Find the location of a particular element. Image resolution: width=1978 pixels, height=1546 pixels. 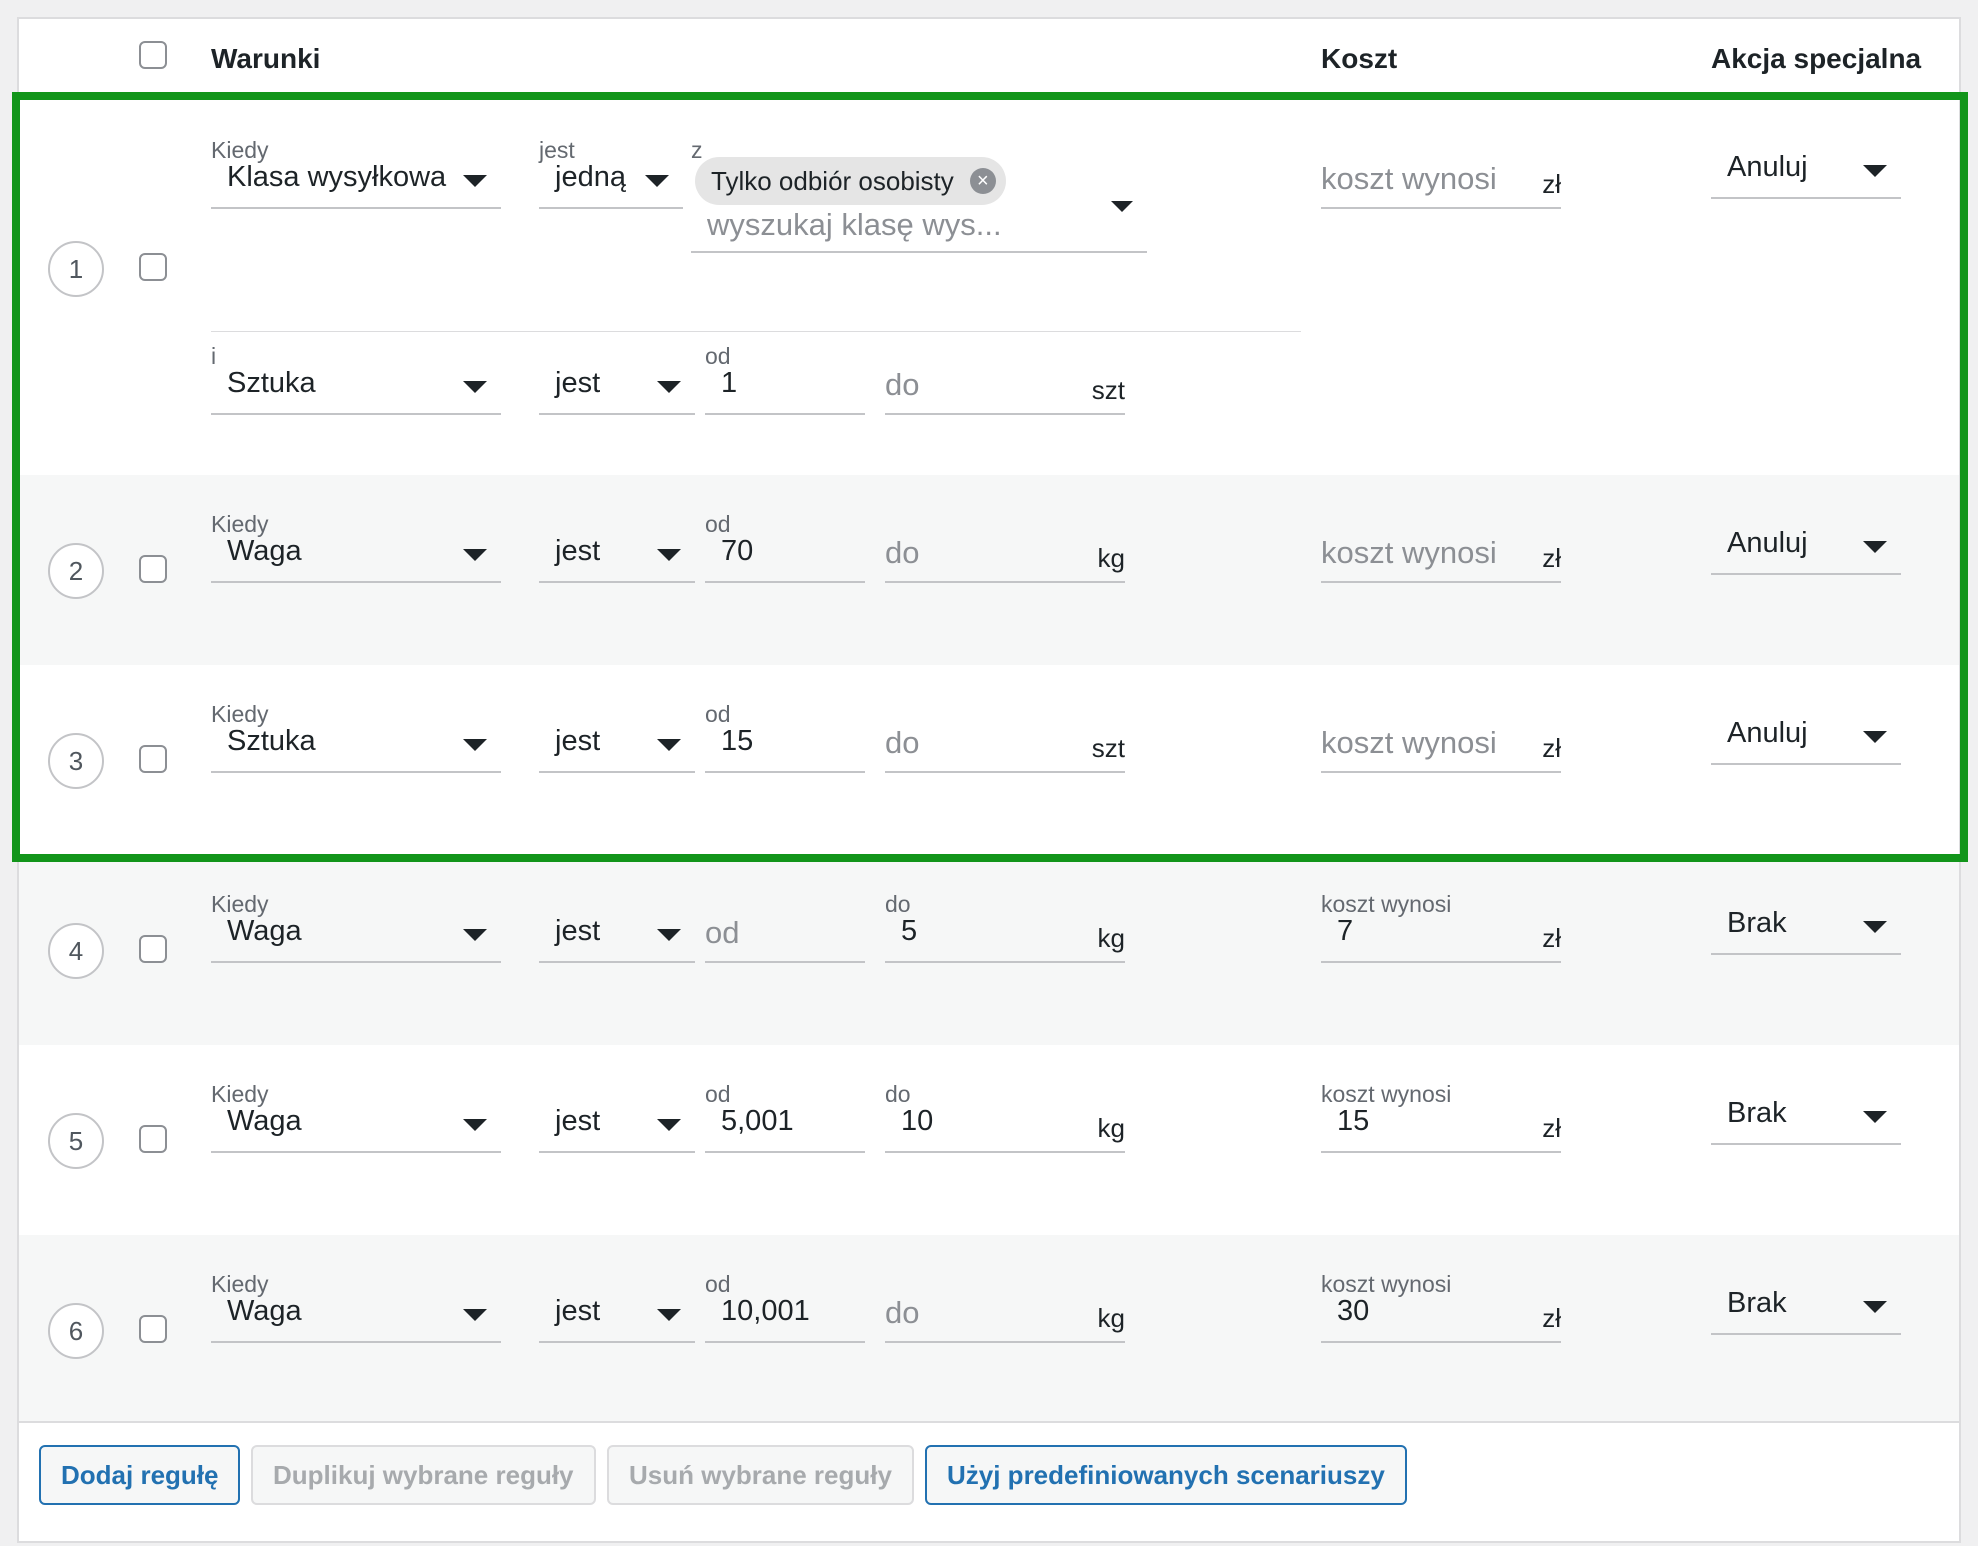

cost-value: 7 is located at coordinates (1345, 931).